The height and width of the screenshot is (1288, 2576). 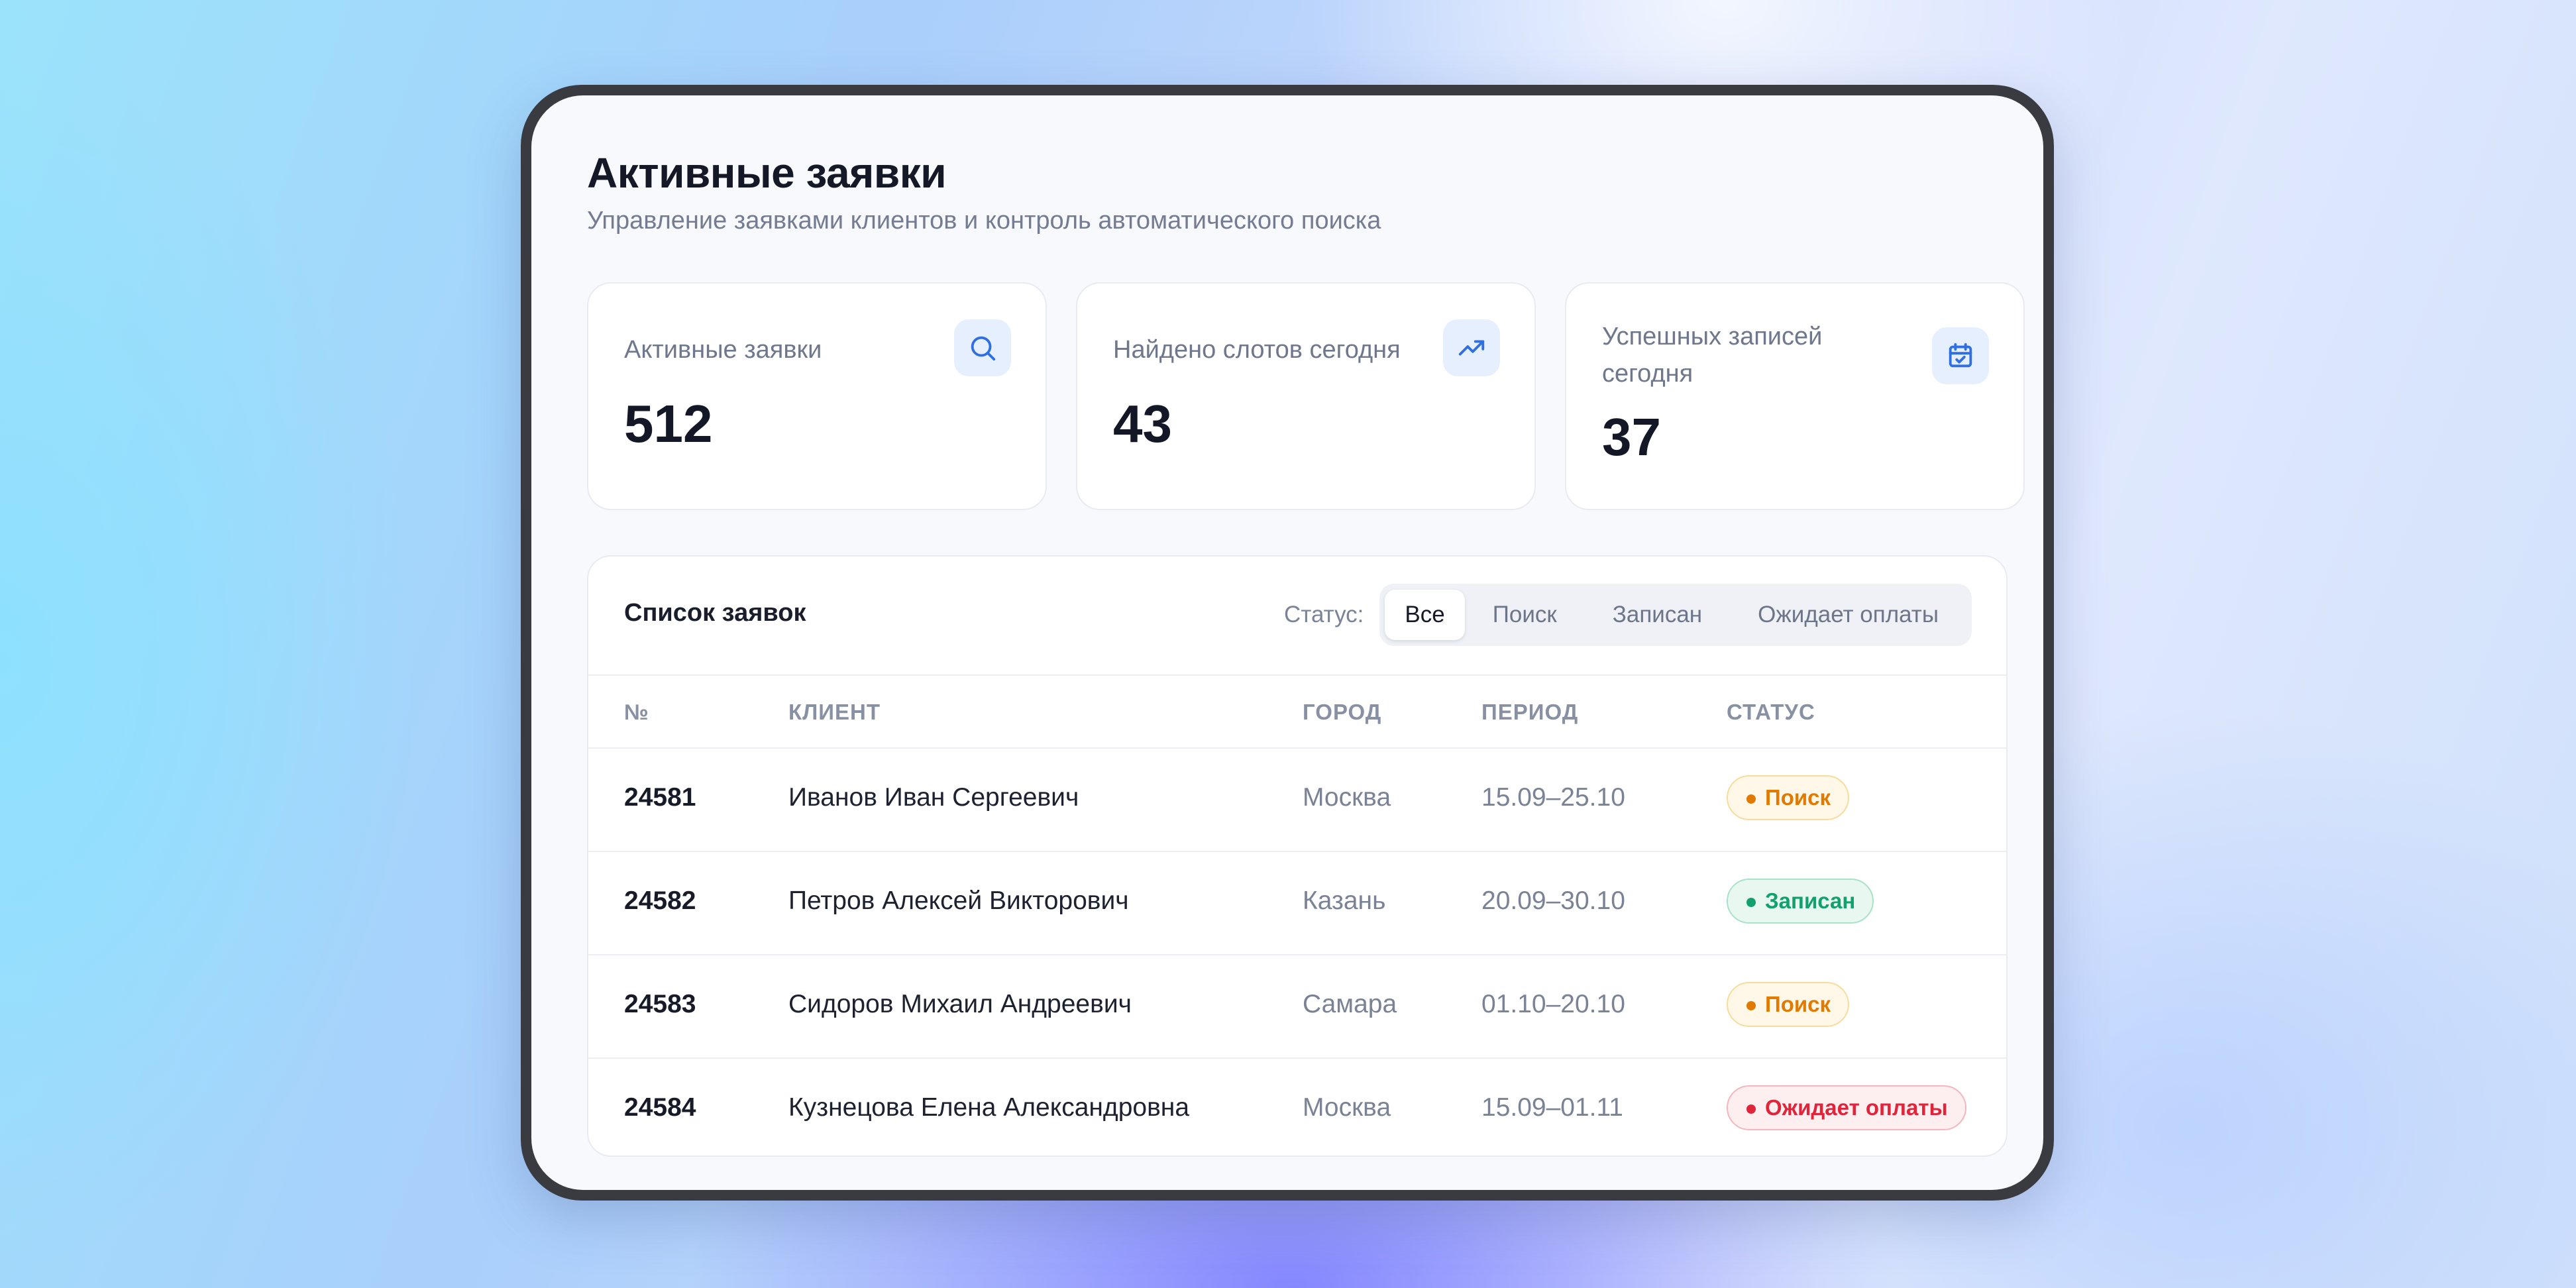 What do you see at coordinates (636, 712) in the screenshot?
I see `column-header-number: №` at bounding box center [636, 712].